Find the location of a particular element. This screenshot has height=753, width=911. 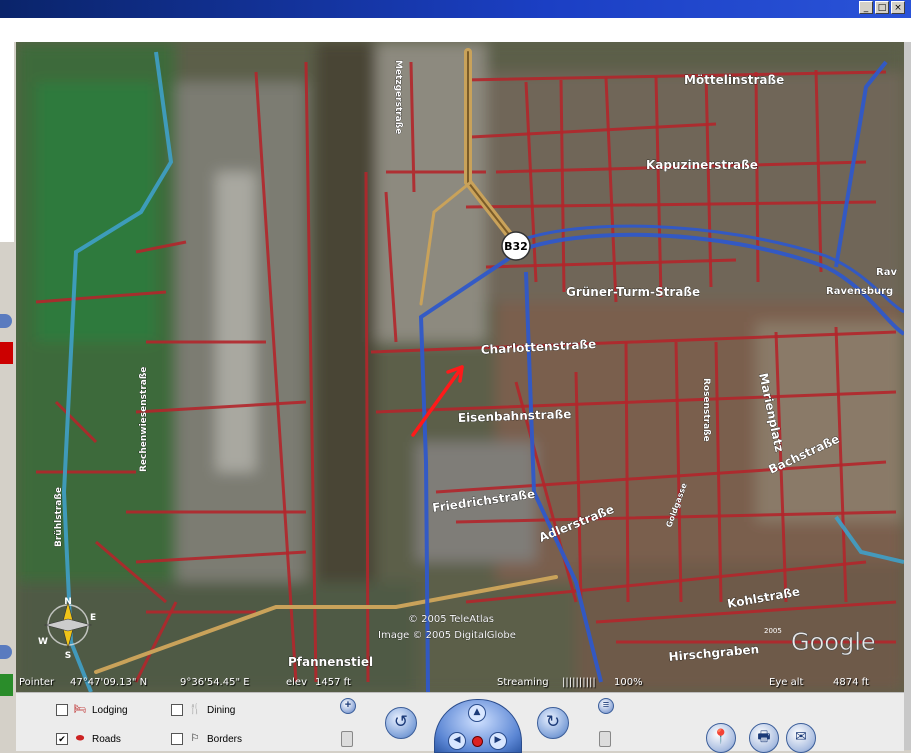

label-rechenwiesenstrasse: Rechenwiesenstraße is located at coordinates (144, 419).